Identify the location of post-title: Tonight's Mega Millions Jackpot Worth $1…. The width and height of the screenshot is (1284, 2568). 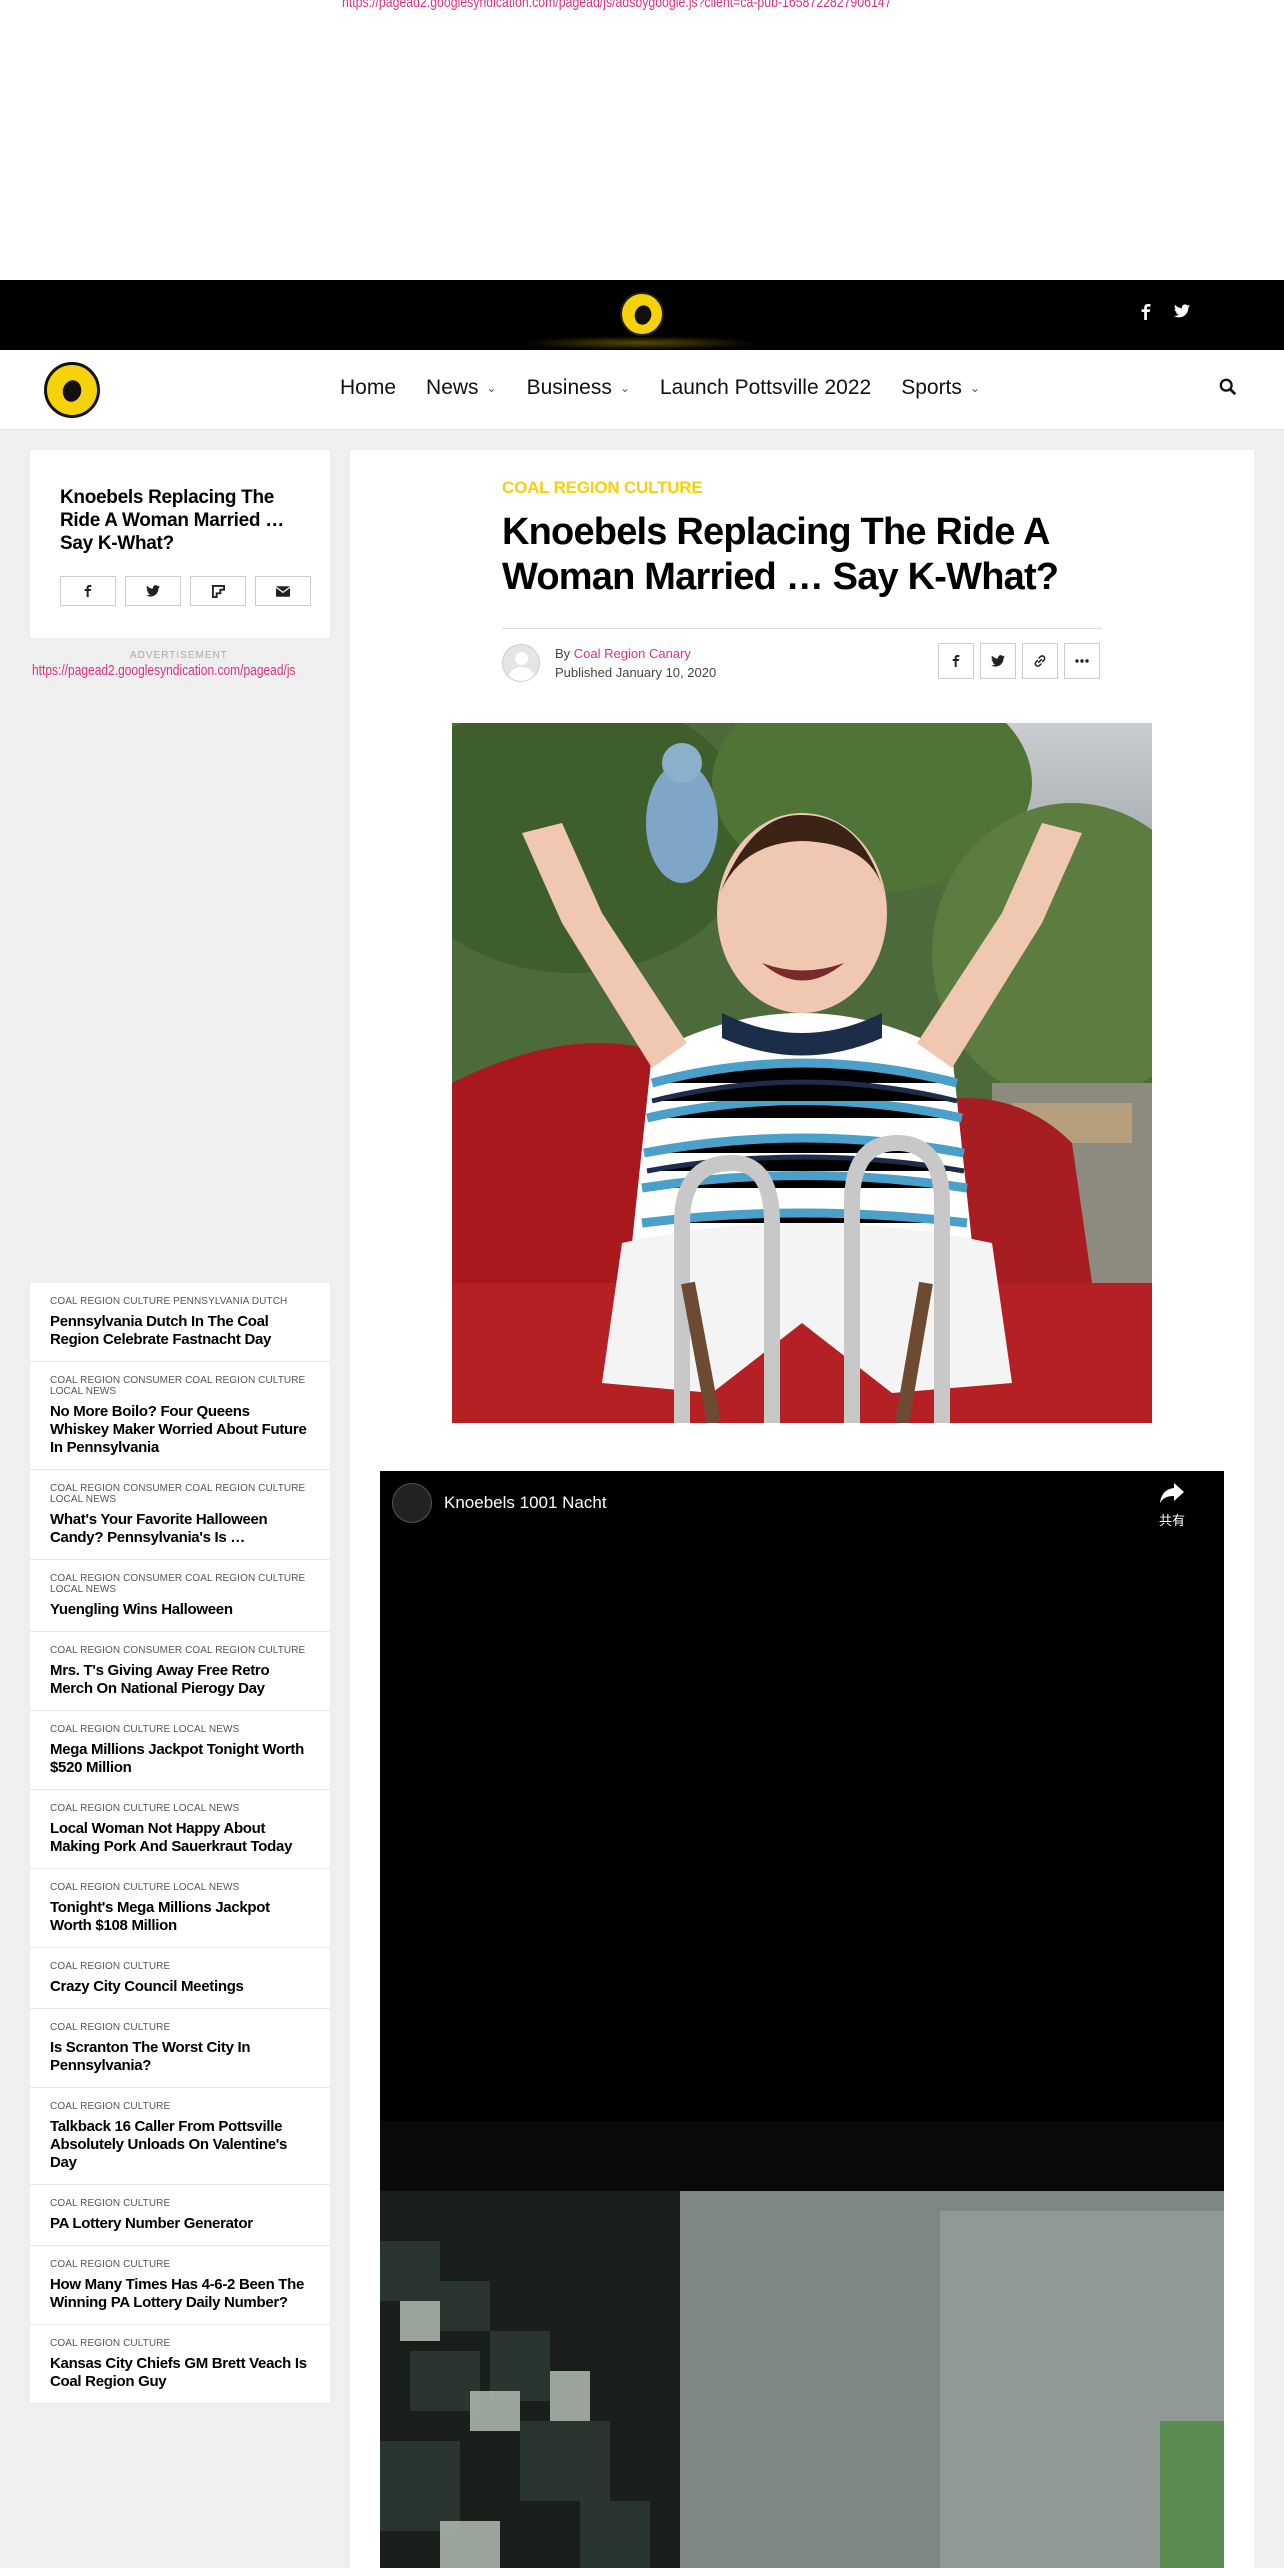
(180, 1917).